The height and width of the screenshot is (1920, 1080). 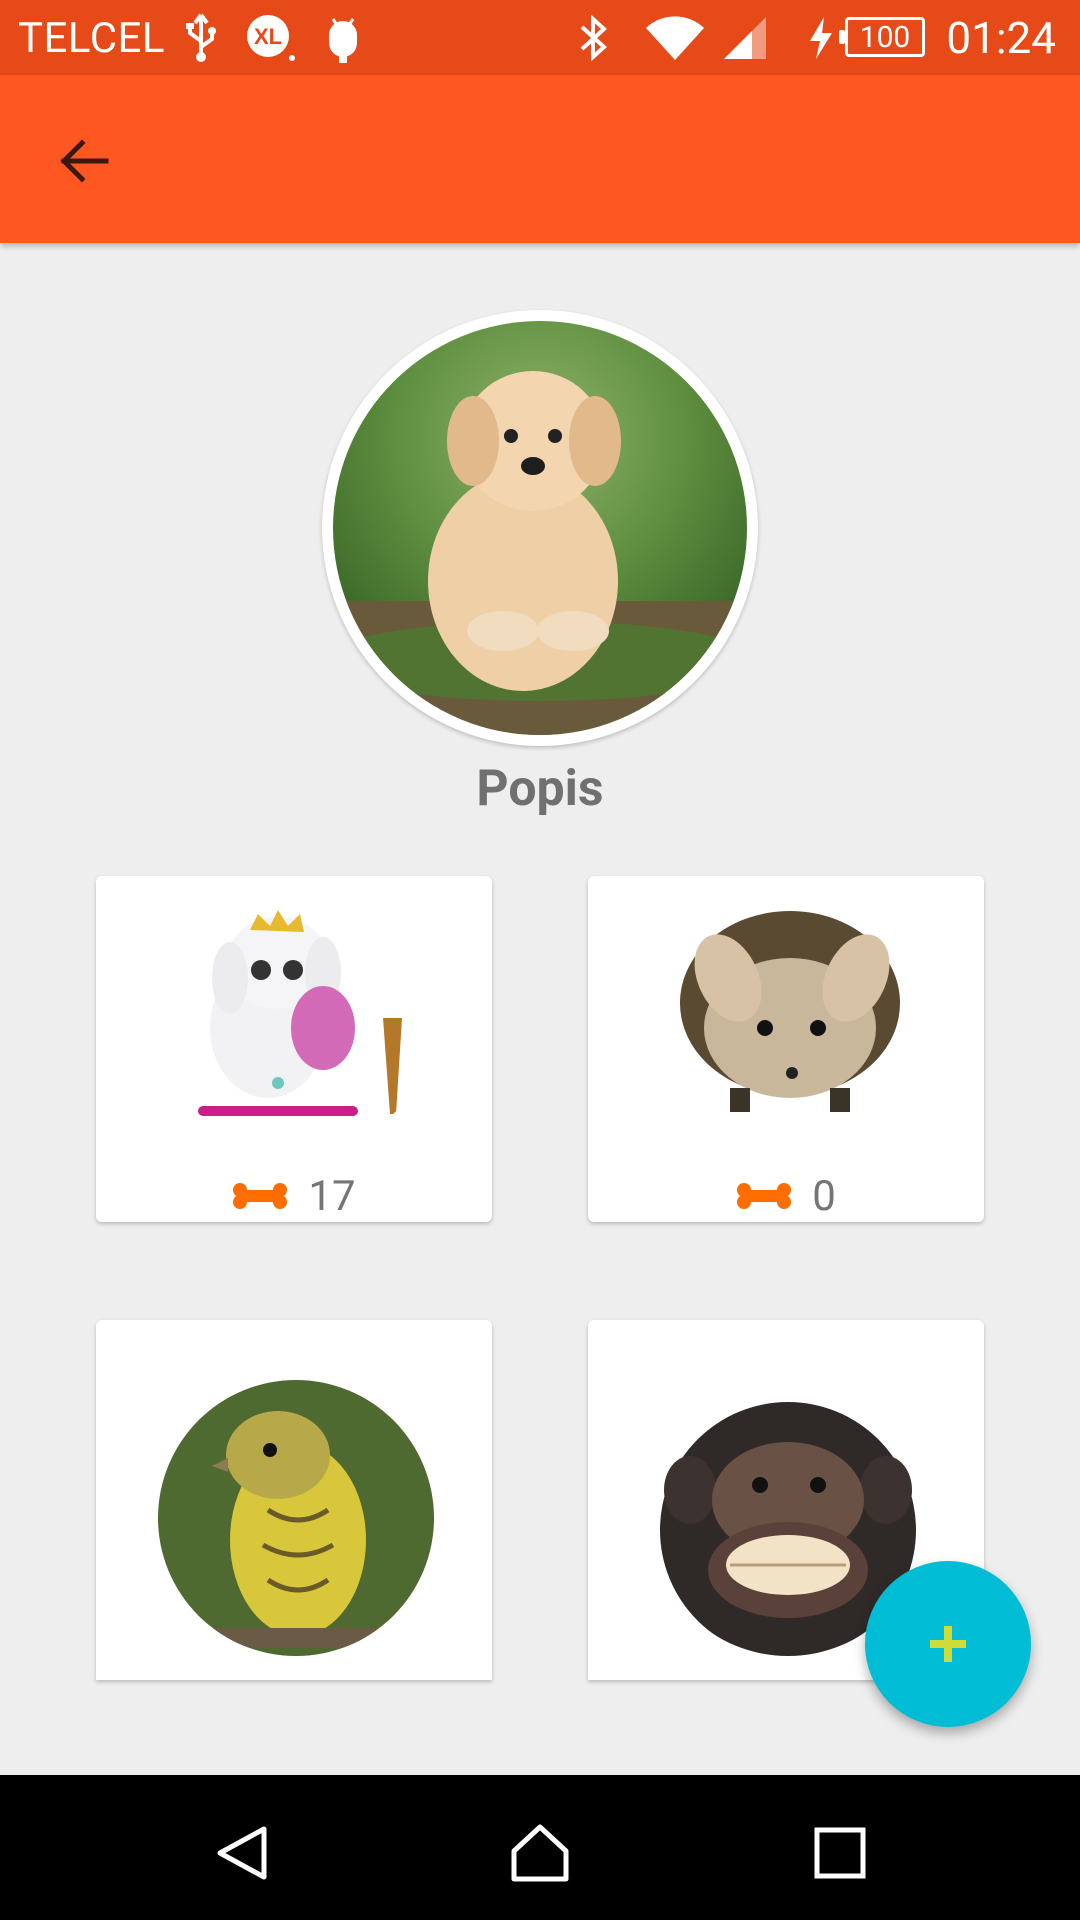 I want to click on pet-card, so click(x=294, y=1500).